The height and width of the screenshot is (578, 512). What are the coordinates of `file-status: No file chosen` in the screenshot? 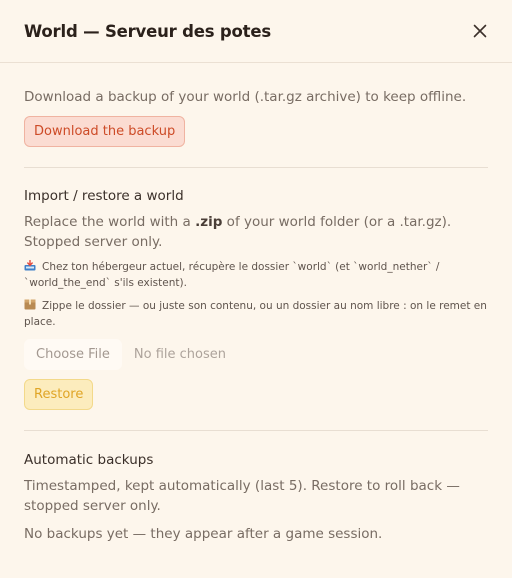 It's located at (179, 354).